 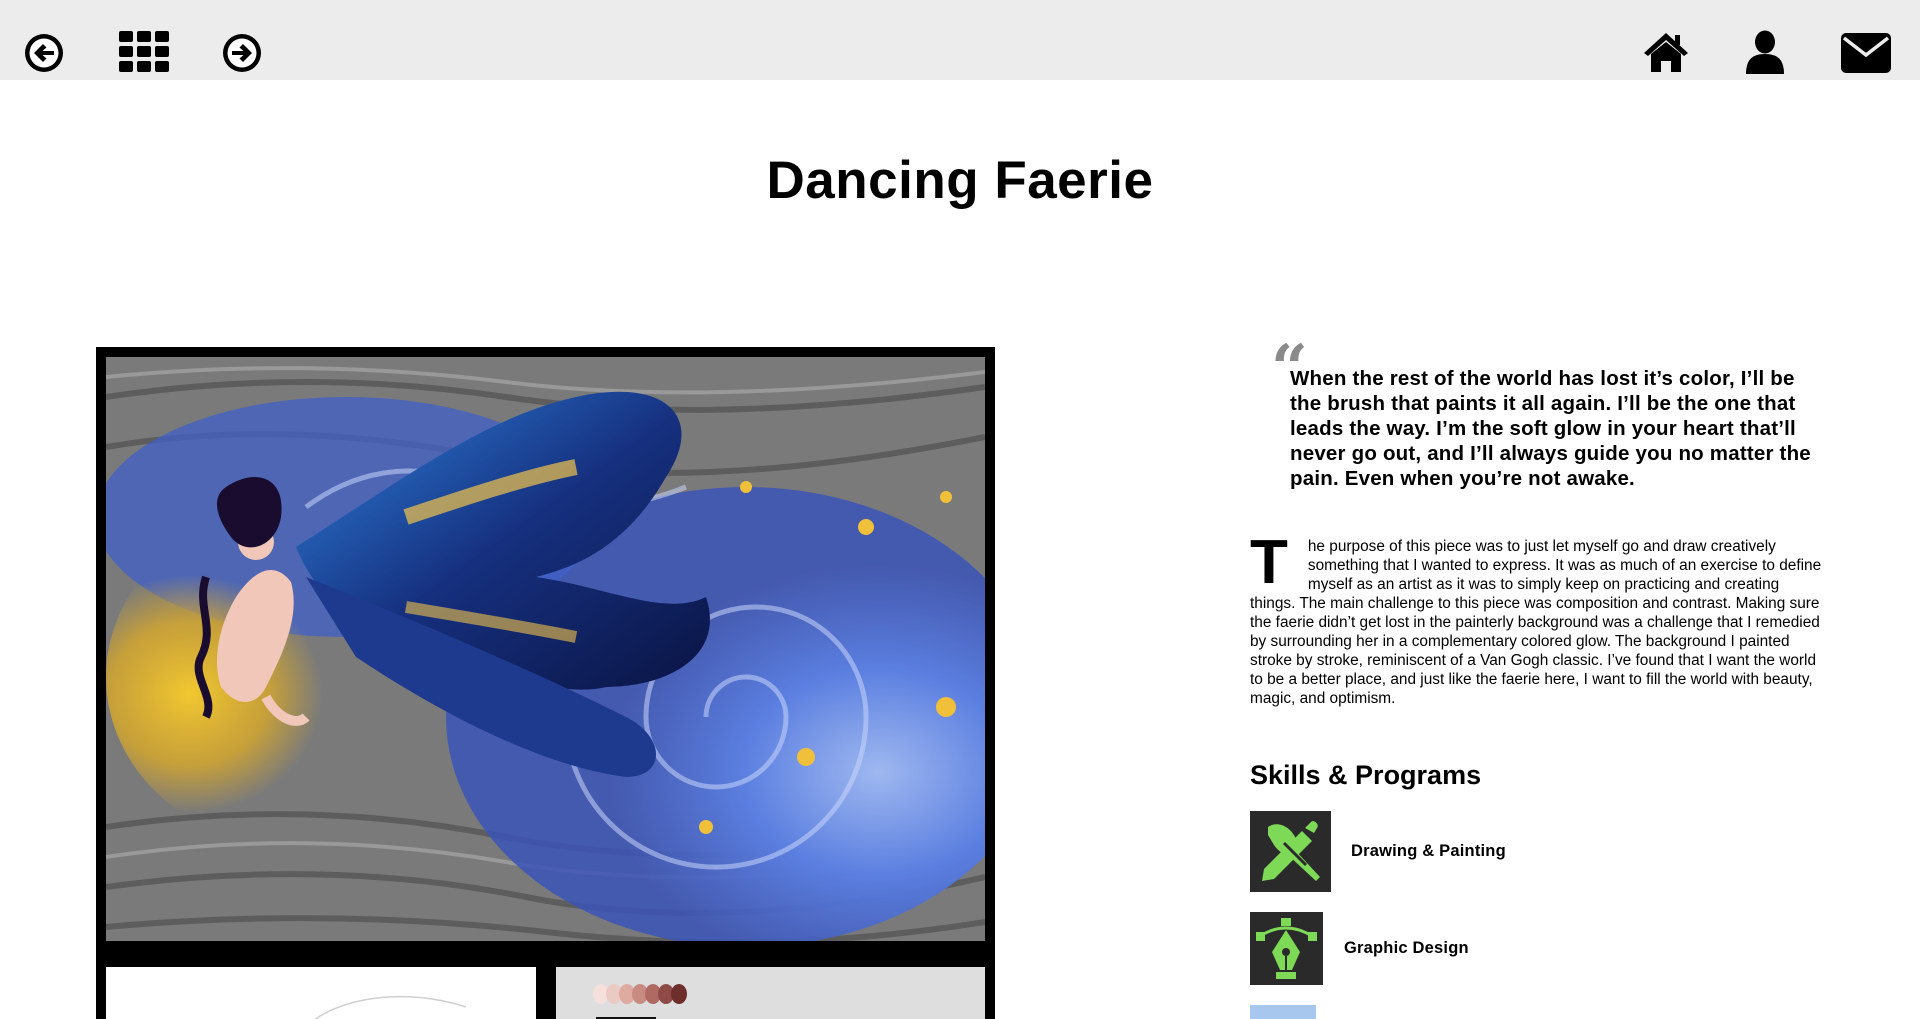 I want to click on program-icon, so click(x=1283, y=1012).